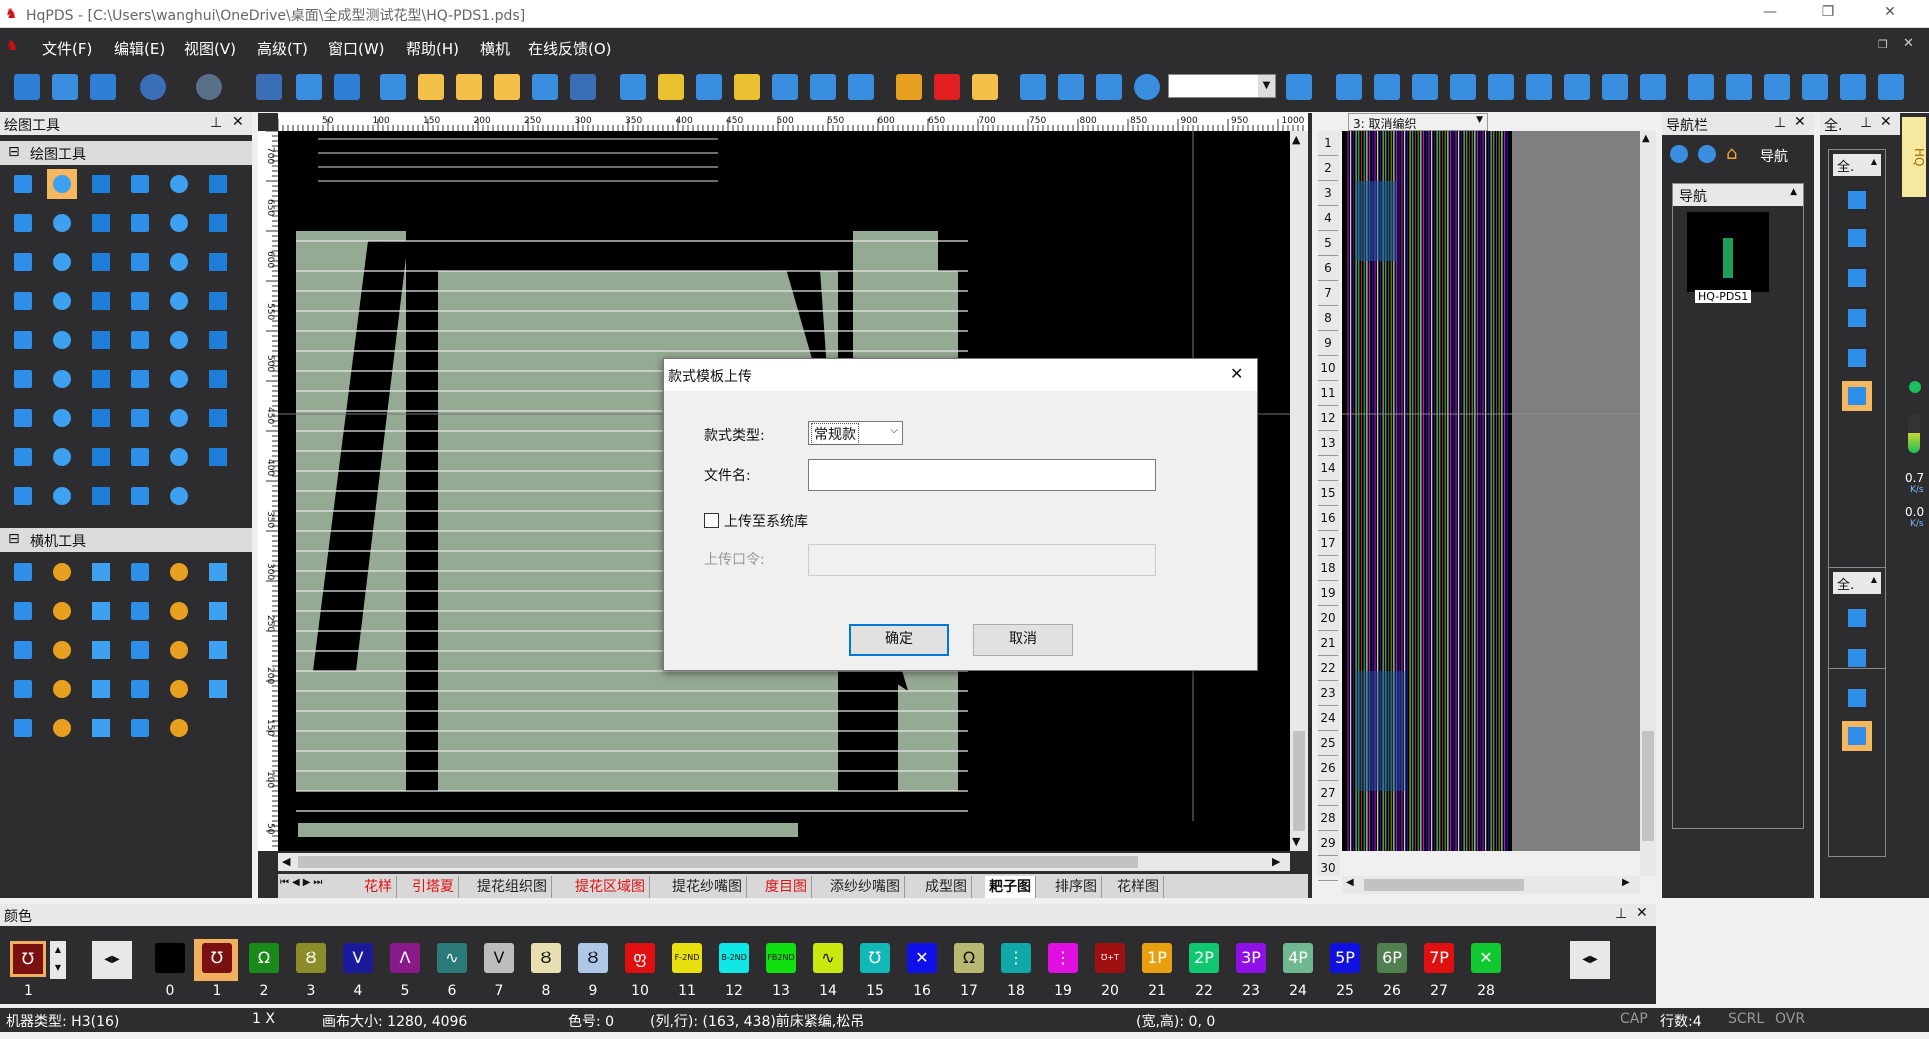 The width and height of the screenshot is (1929, 1039). Describe the element at coordinates (947, 87) in the screenshot. I see `layer2-icon` at that location.